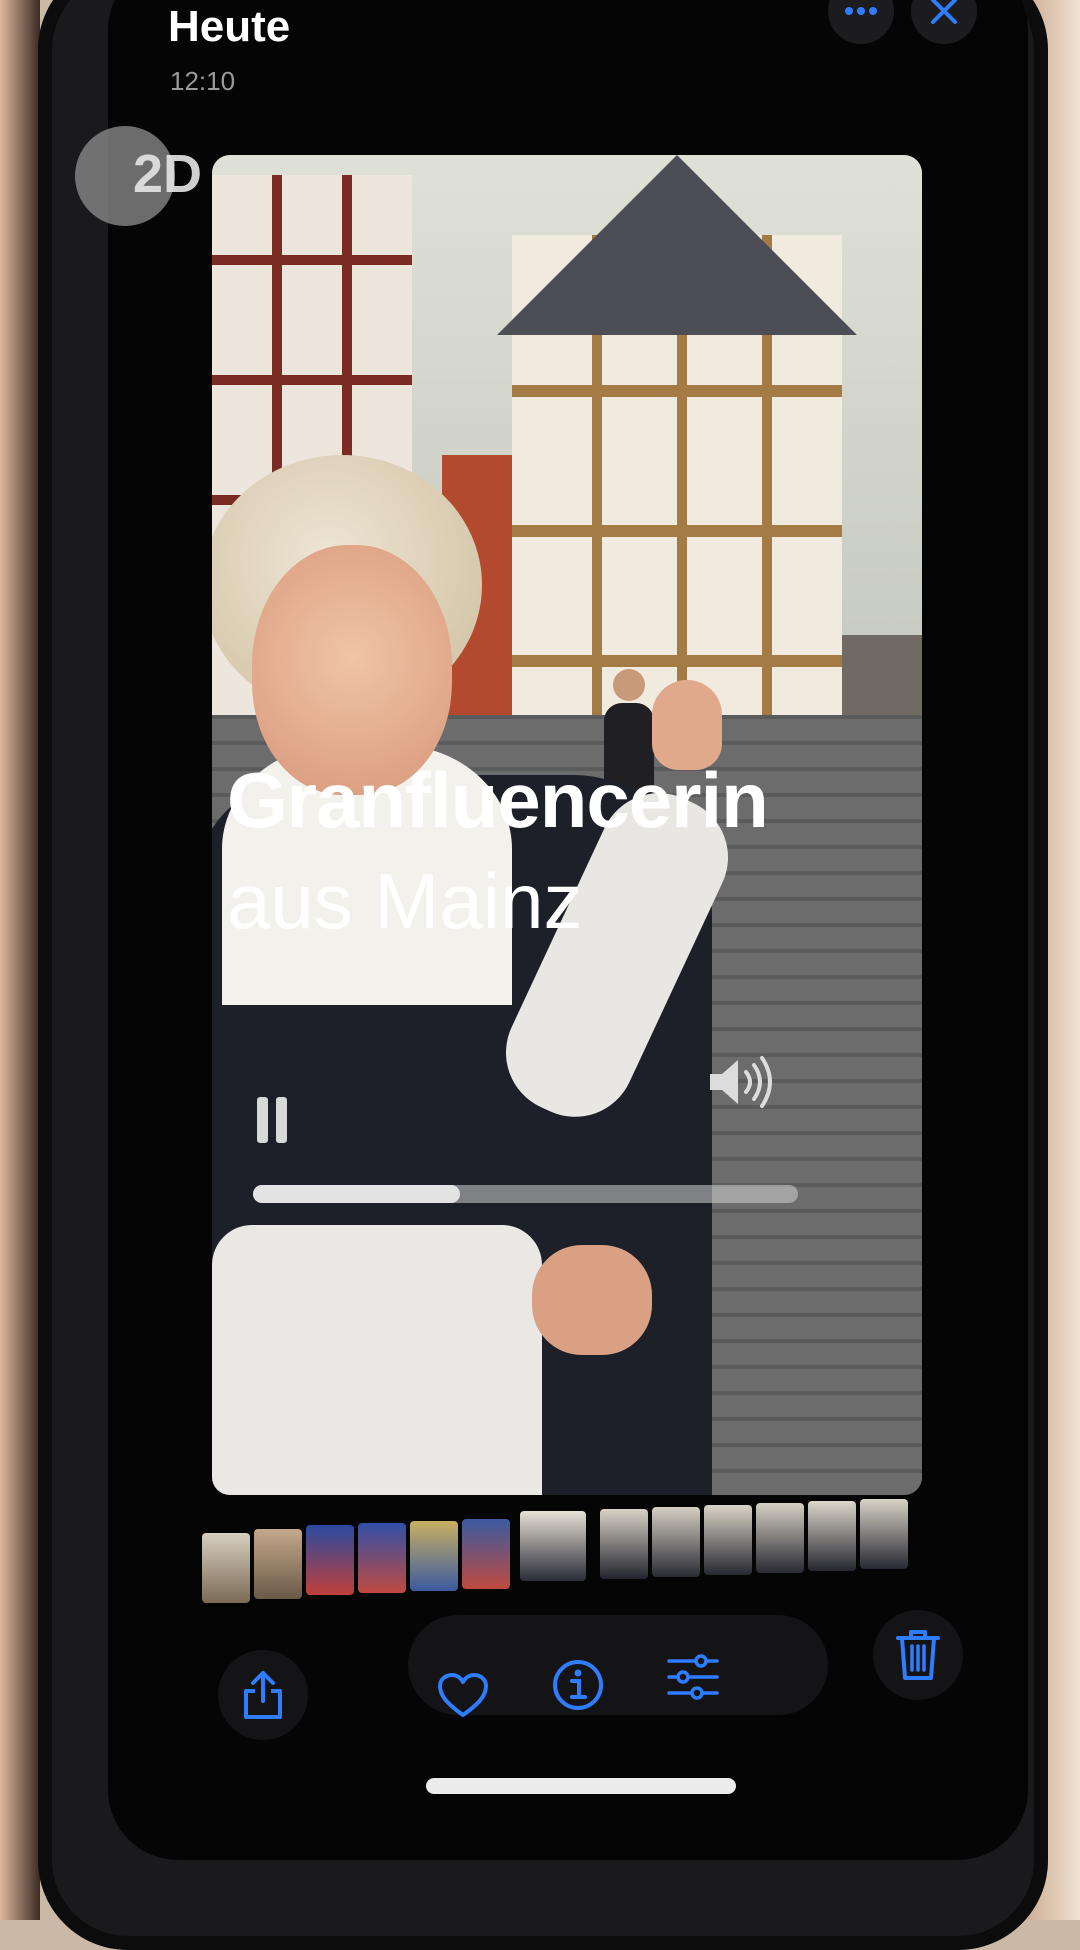 This screenshot has width=1080, height=1950. Describe the element at coordinates (581, 1786) in the screenshot. I see `home-indicator` at that location.